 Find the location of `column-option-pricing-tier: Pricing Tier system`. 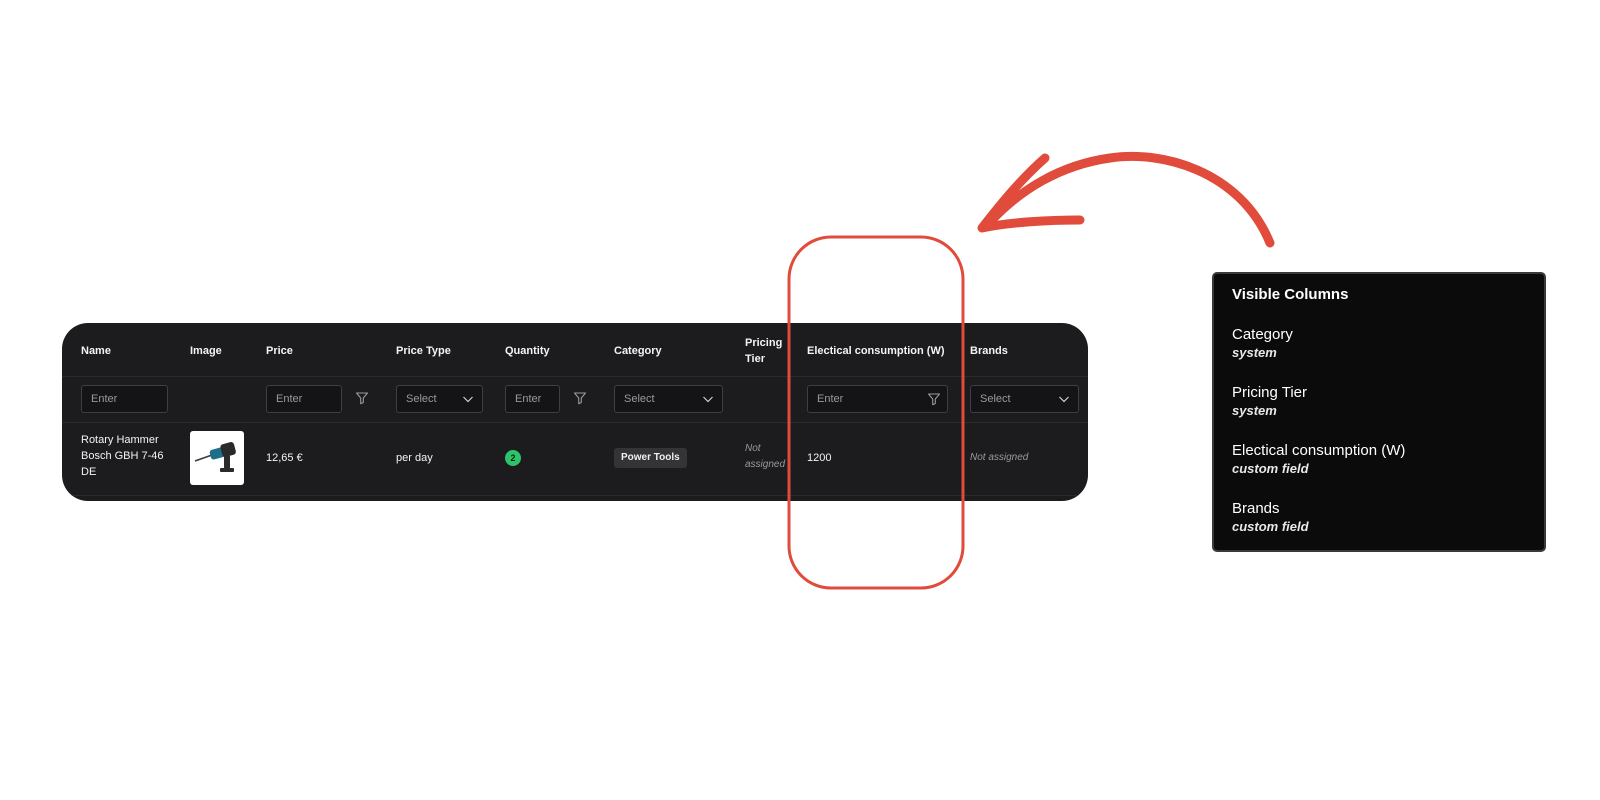

column-option-pricing-tier: Pricing Tier system is located at coordinates (1269, 402).